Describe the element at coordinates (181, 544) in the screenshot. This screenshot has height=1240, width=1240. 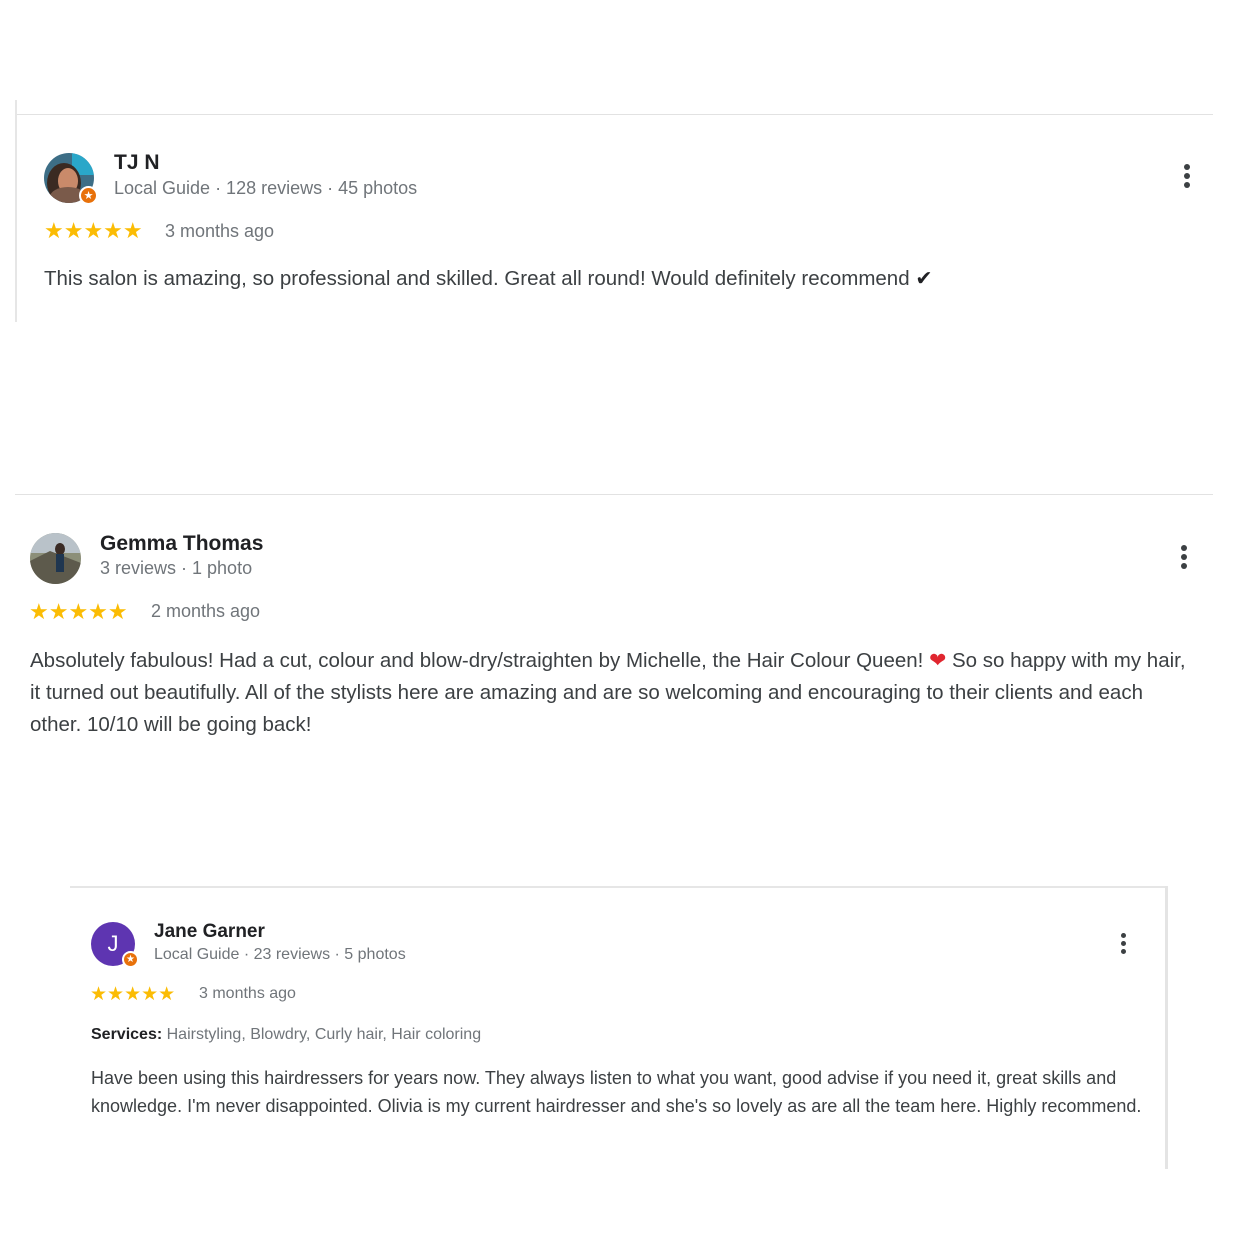
I see `reviewer-name: Gemma Thomas` at that location.